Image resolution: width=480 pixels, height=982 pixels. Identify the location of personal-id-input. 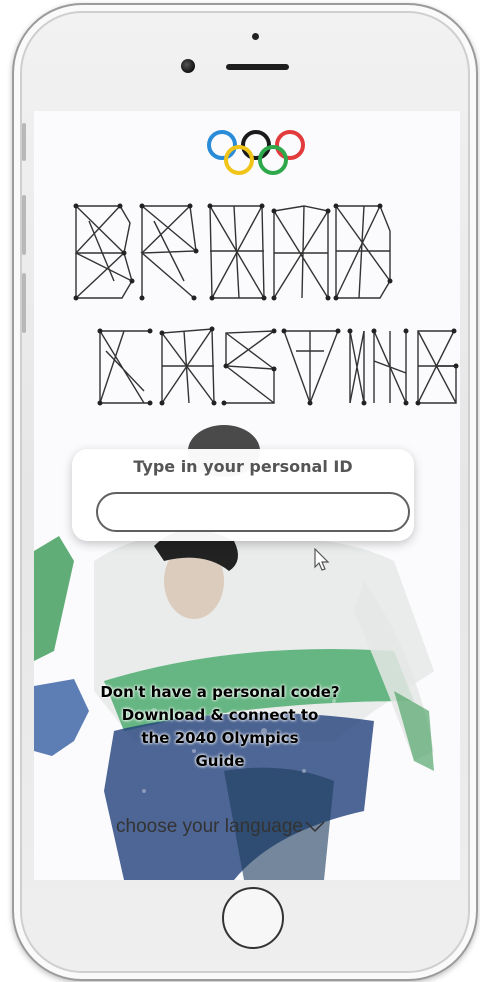
(253, 512).